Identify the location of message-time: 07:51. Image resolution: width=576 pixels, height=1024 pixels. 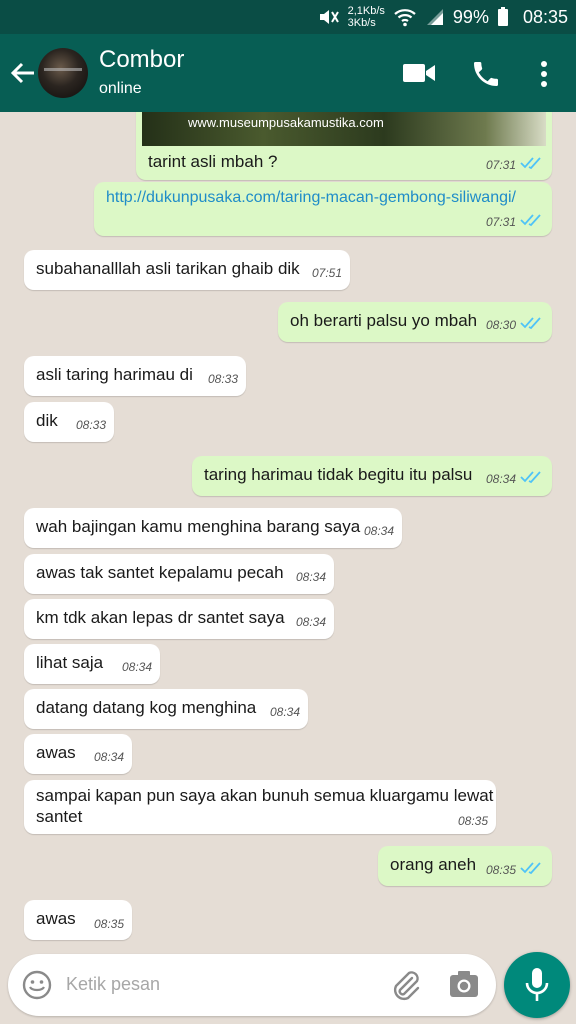
(327, 273).